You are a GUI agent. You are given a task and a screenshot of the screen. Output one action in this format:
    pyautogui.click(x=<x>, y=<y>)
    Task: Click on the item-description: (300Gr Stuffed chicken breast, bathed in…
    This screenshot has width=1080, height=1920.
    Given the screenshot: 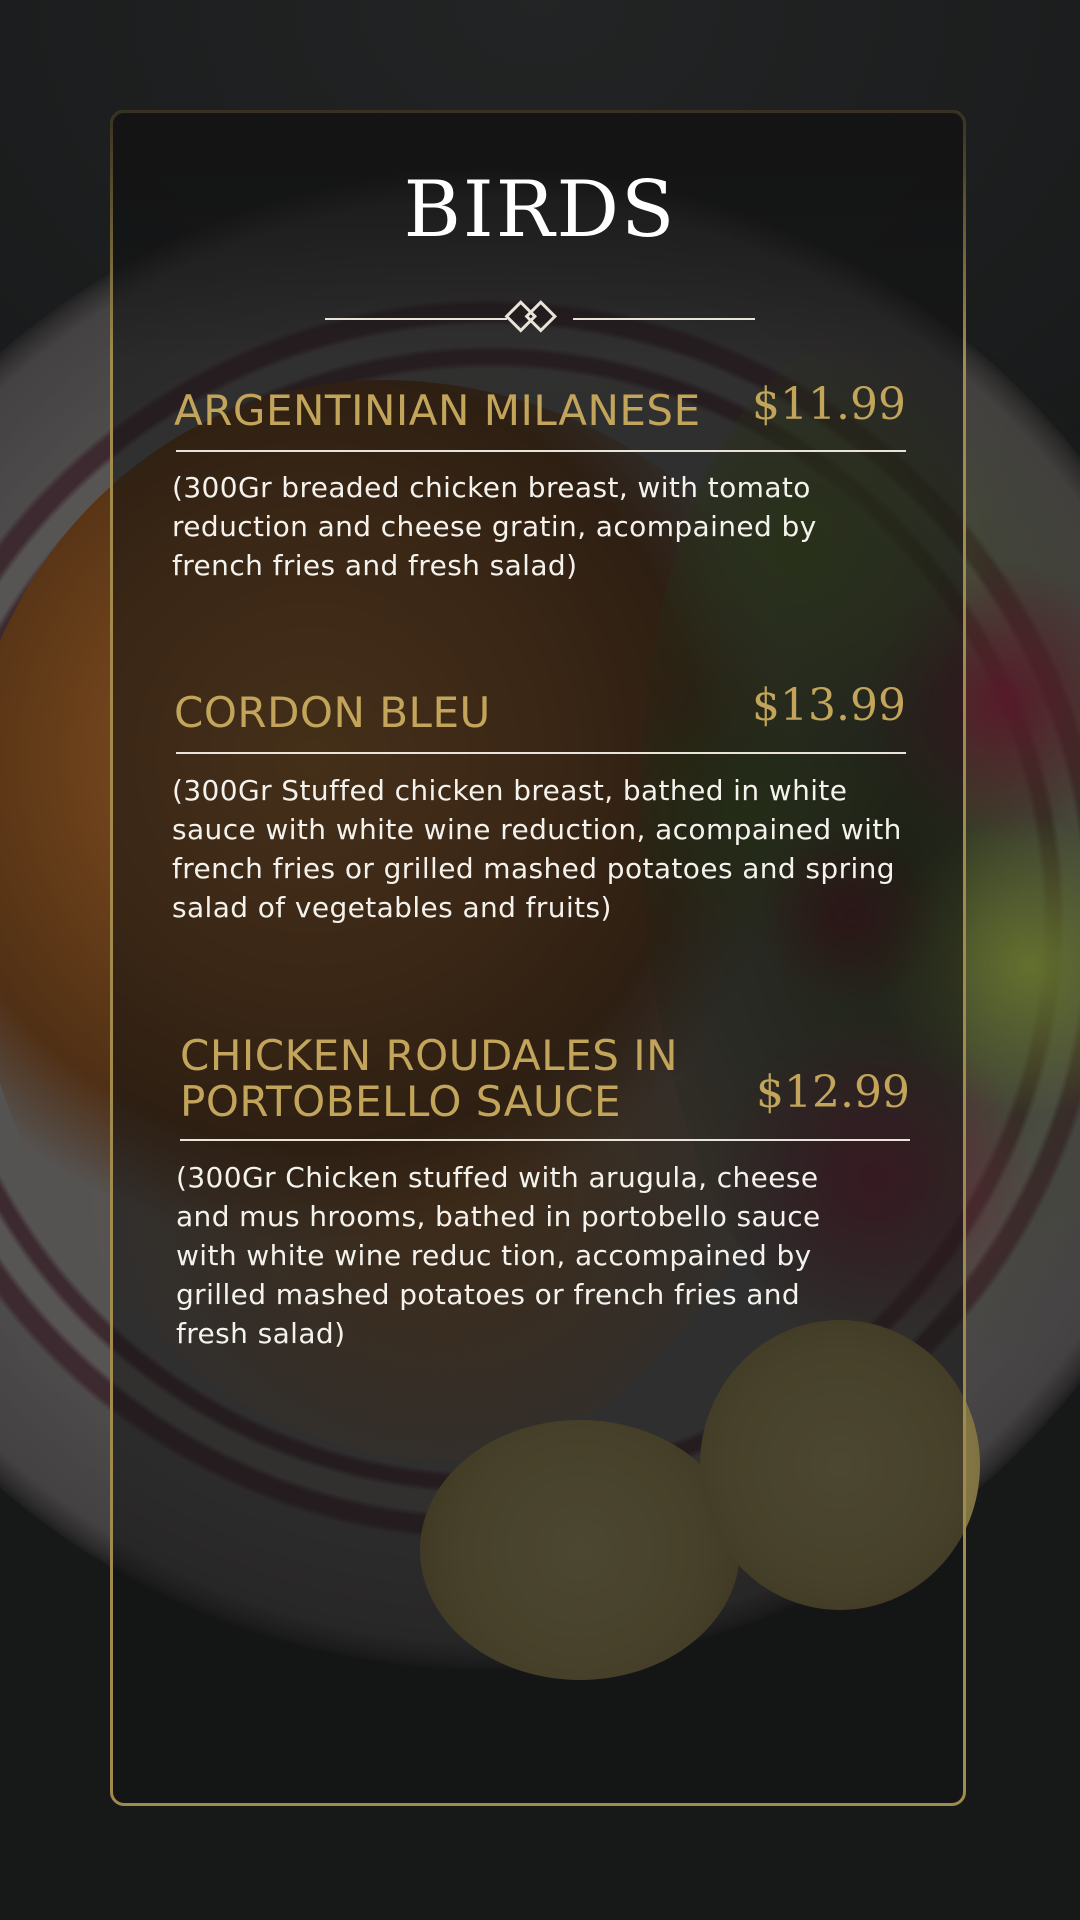 What is the action you would take?
    pyautogui.click(x=537, y=849)
    